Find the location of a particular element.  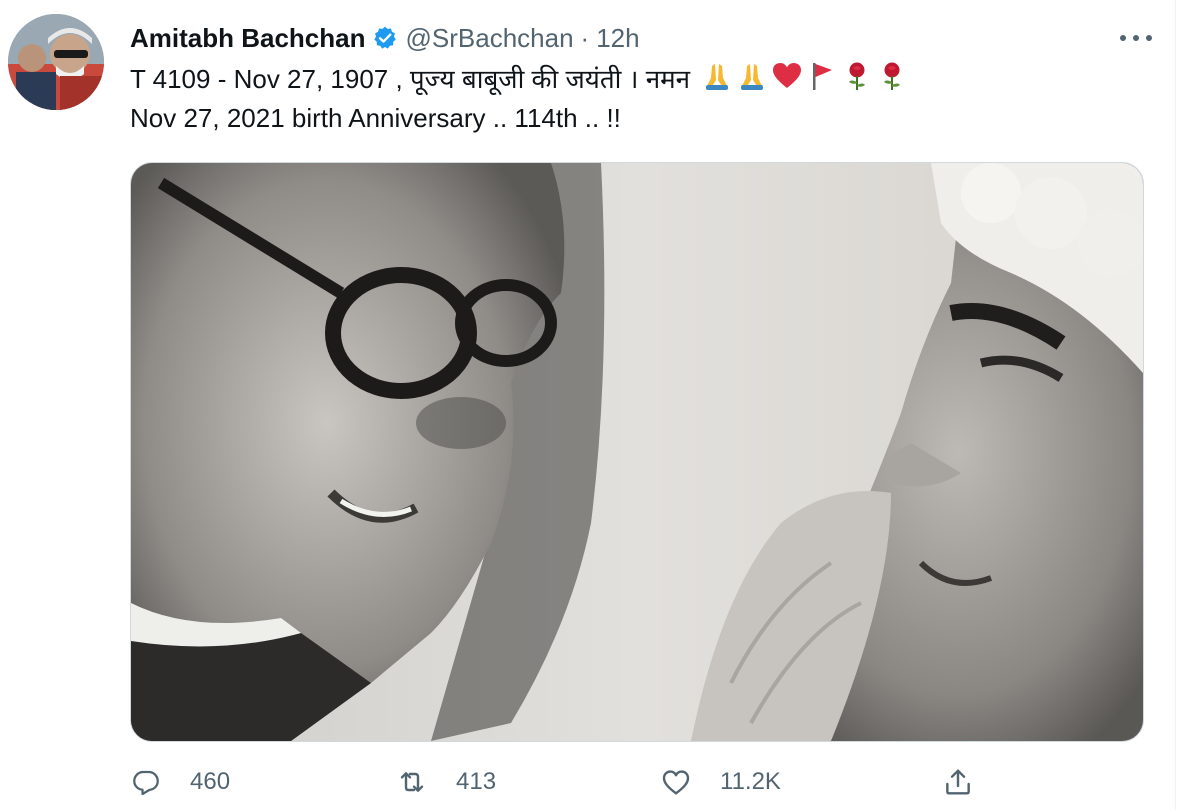

verified-badge-icon is located at coordinates (385, 38).